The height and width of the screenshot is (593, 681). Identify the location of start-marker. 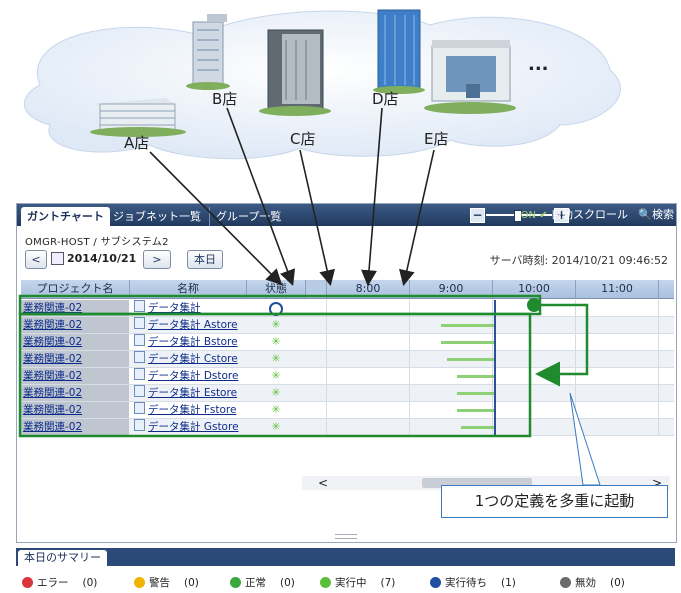
(534, 305).